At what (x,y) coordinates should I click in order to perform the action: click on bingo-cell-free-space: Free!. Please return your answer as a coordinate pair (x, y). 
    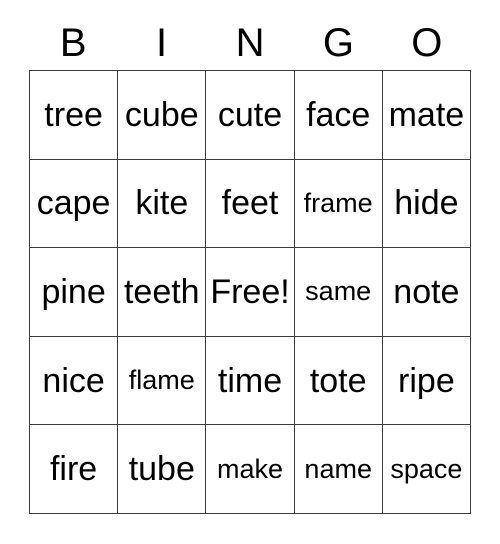
    Looking at the image, I should click on (250, 292).